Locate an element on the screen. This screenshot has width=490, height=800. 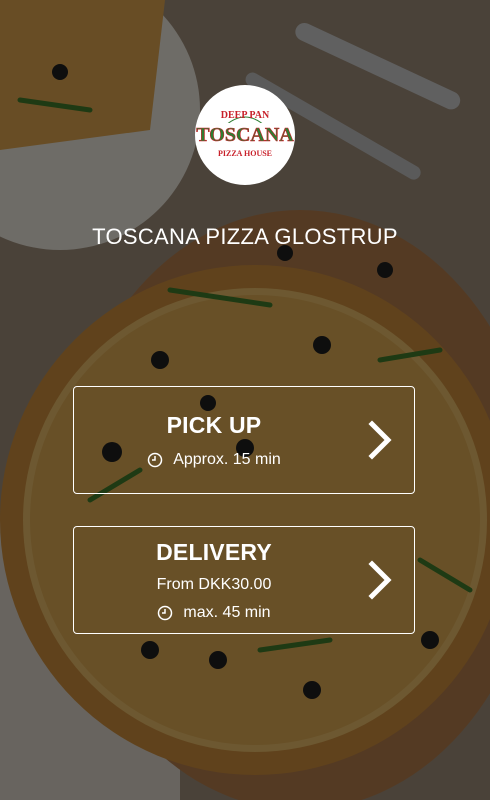
logo-main-text: TOSCANA is located at coordinates (245, 135).